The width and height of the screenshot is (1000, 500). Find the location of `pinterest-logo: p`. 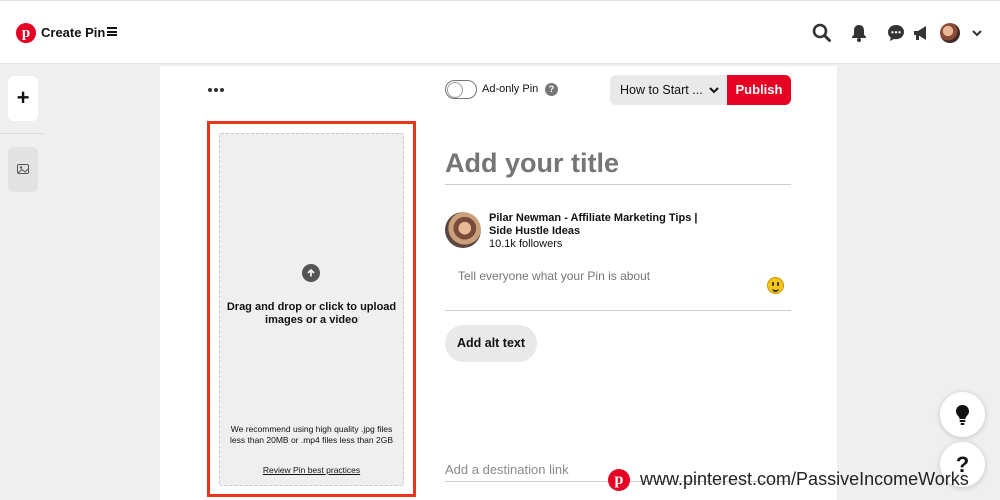

pinterest-logo: p is located at coordinates (26, 33).